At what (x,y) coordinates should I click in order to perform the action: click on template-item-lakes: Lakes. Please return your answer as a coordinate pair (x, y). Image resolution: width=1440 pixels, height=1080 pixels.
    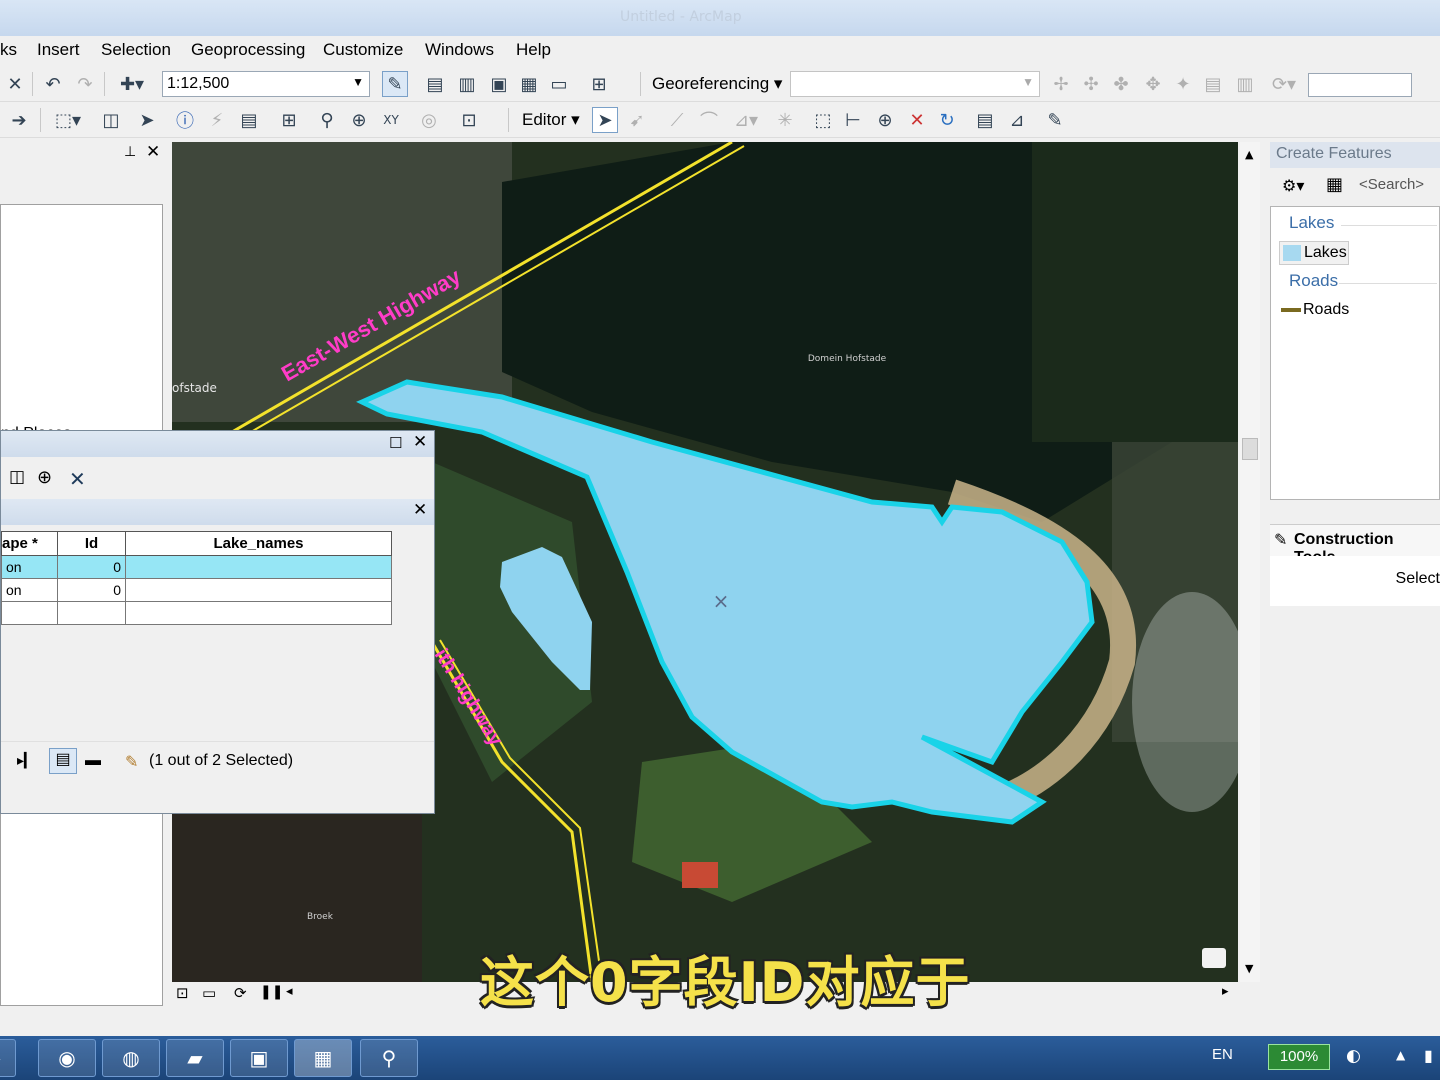
    Looking at the image, I should click on (1314, 253).